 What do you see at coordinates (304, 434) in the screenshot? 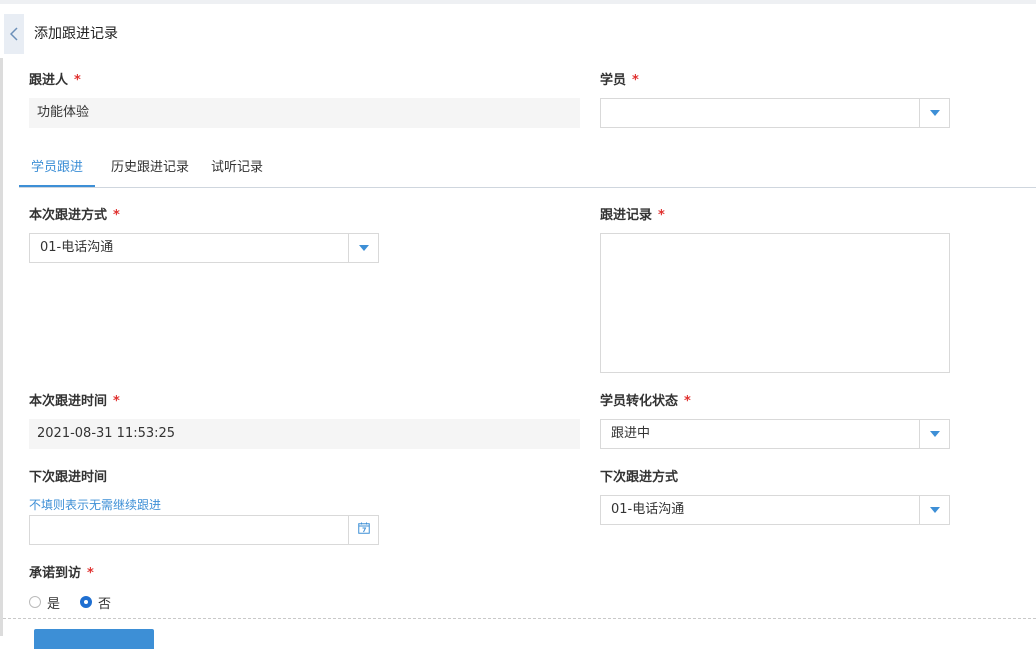
I see `time-field: 2021-08-31 11:53:25` at bounding box center [304, 434].